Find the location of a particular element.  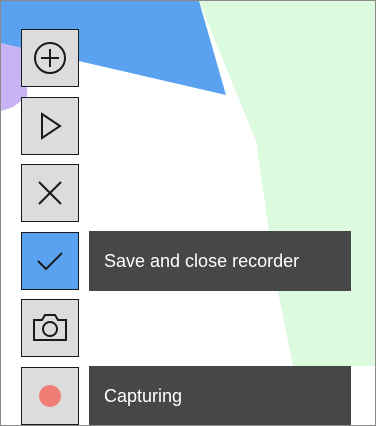

screenshot-button is located at coordinates (50, 328).